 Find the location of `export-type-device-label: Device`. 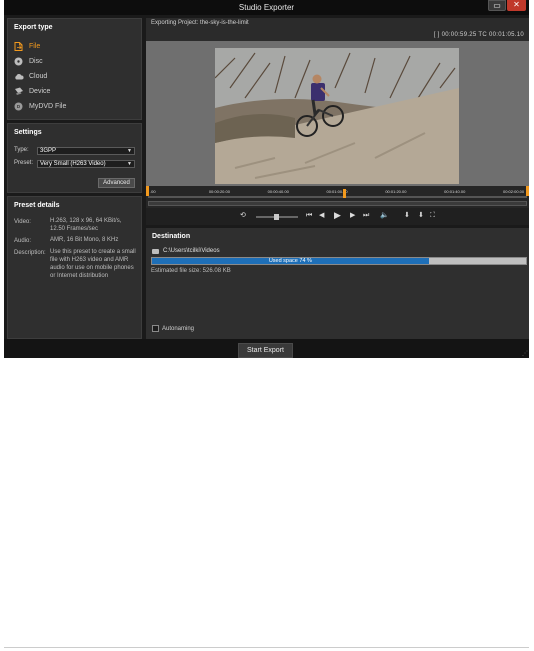

export-type-device-label: Device is located at coordinates (40, 91).